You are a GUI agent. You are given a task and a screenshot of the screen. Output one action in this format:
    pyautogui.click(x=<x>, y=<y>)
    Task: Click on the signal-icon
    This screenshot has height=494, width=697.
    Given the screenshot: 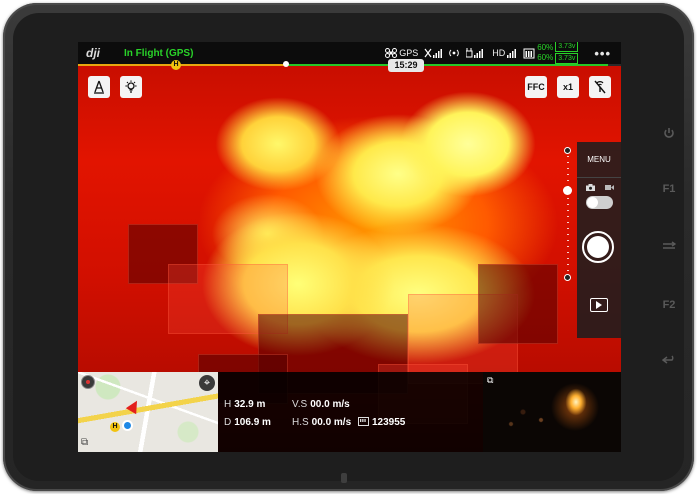 What is the action you would take?
    pyautogui.click(x=433, y=53)
    